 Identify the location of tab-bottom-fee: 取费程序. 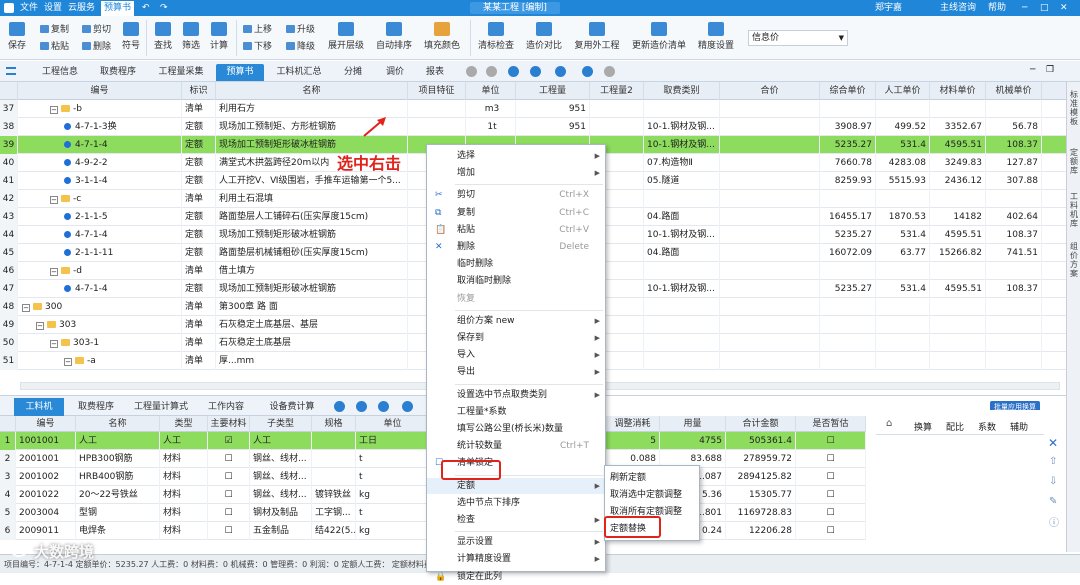
(96, 407).